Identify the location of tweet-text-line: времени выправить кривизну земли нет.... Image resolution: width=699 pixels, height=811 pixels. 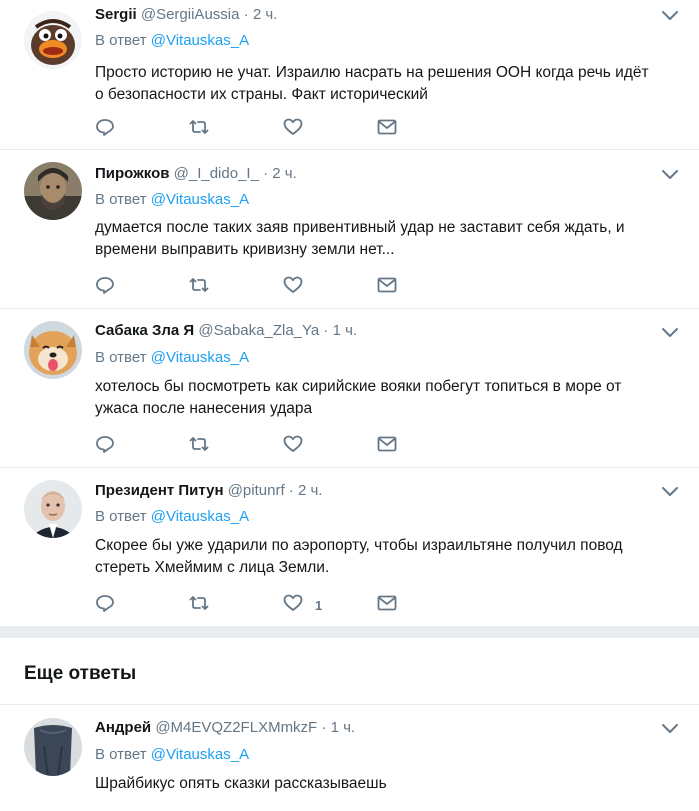
(245, 249).